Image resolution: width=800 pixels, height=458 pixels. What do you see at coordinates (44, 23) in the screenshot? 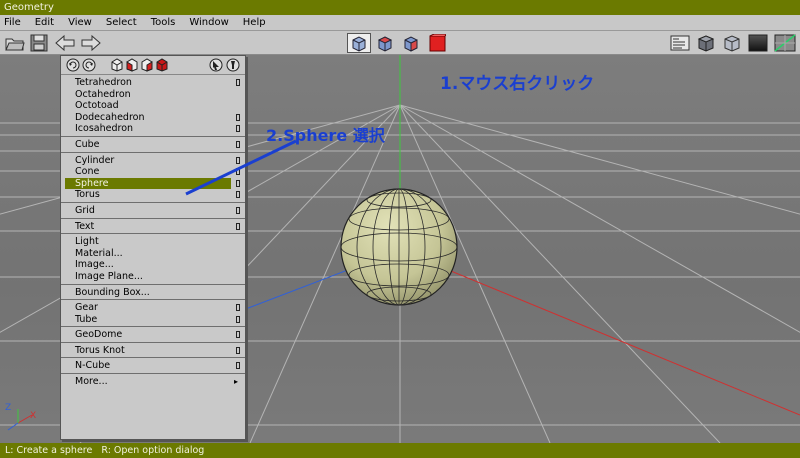
I see `menu-edit: Edit` at bounding box center [44, 23].